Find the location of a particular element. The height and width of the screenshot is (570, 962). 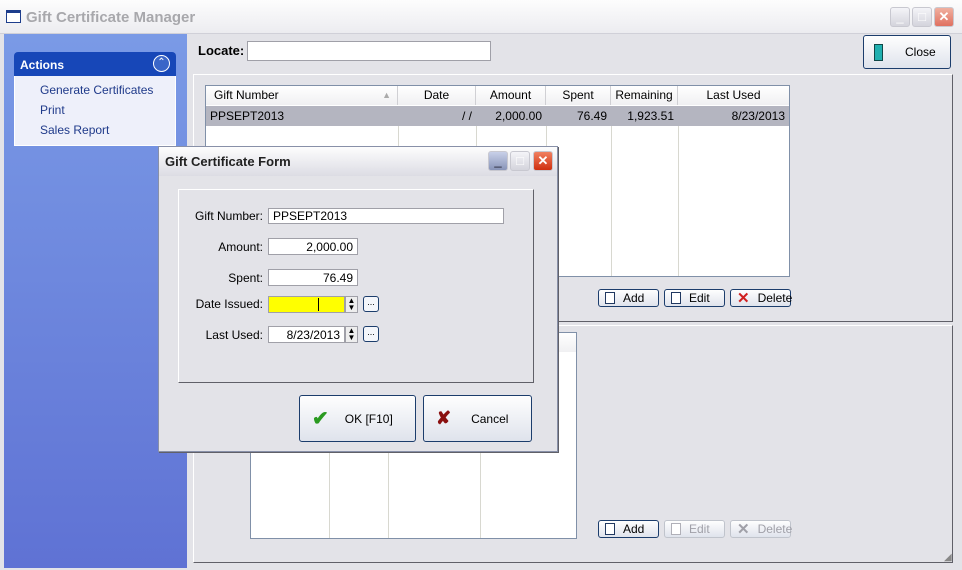

col-last-used: Last Used is located at coordinates (733, 95).